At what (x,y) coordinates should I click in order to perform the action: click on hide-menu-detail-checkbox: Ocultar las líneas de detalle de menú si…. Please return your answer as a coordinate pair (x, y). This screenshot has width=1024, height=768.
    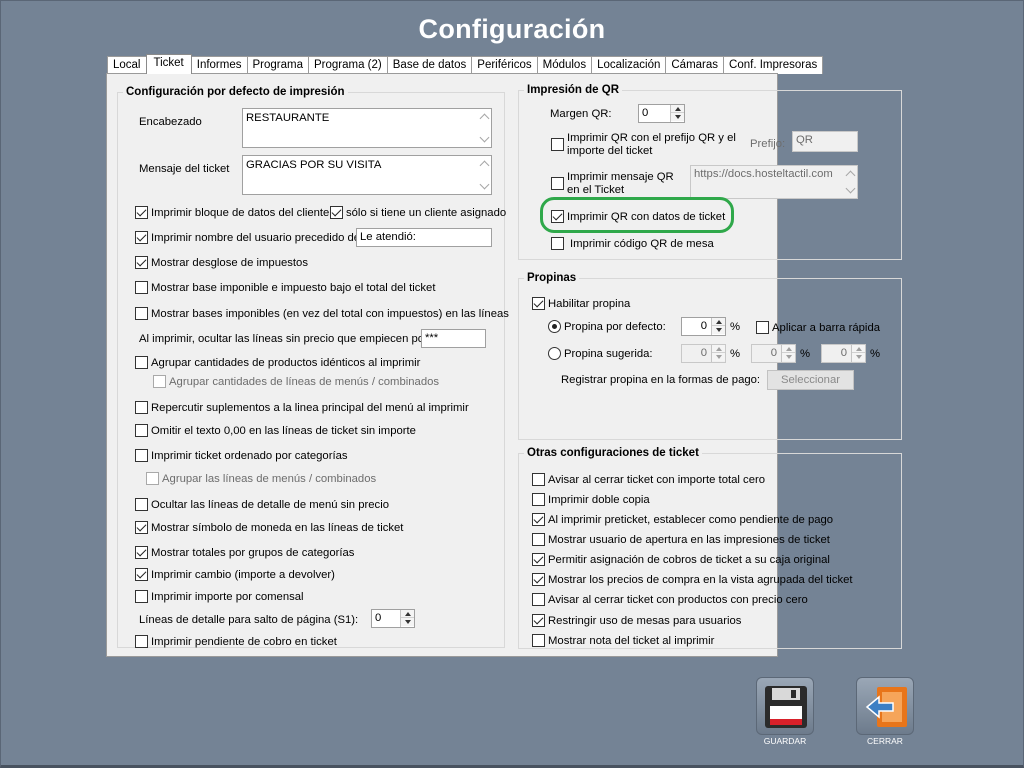
    Looking at the image, I should click on (262, 504).